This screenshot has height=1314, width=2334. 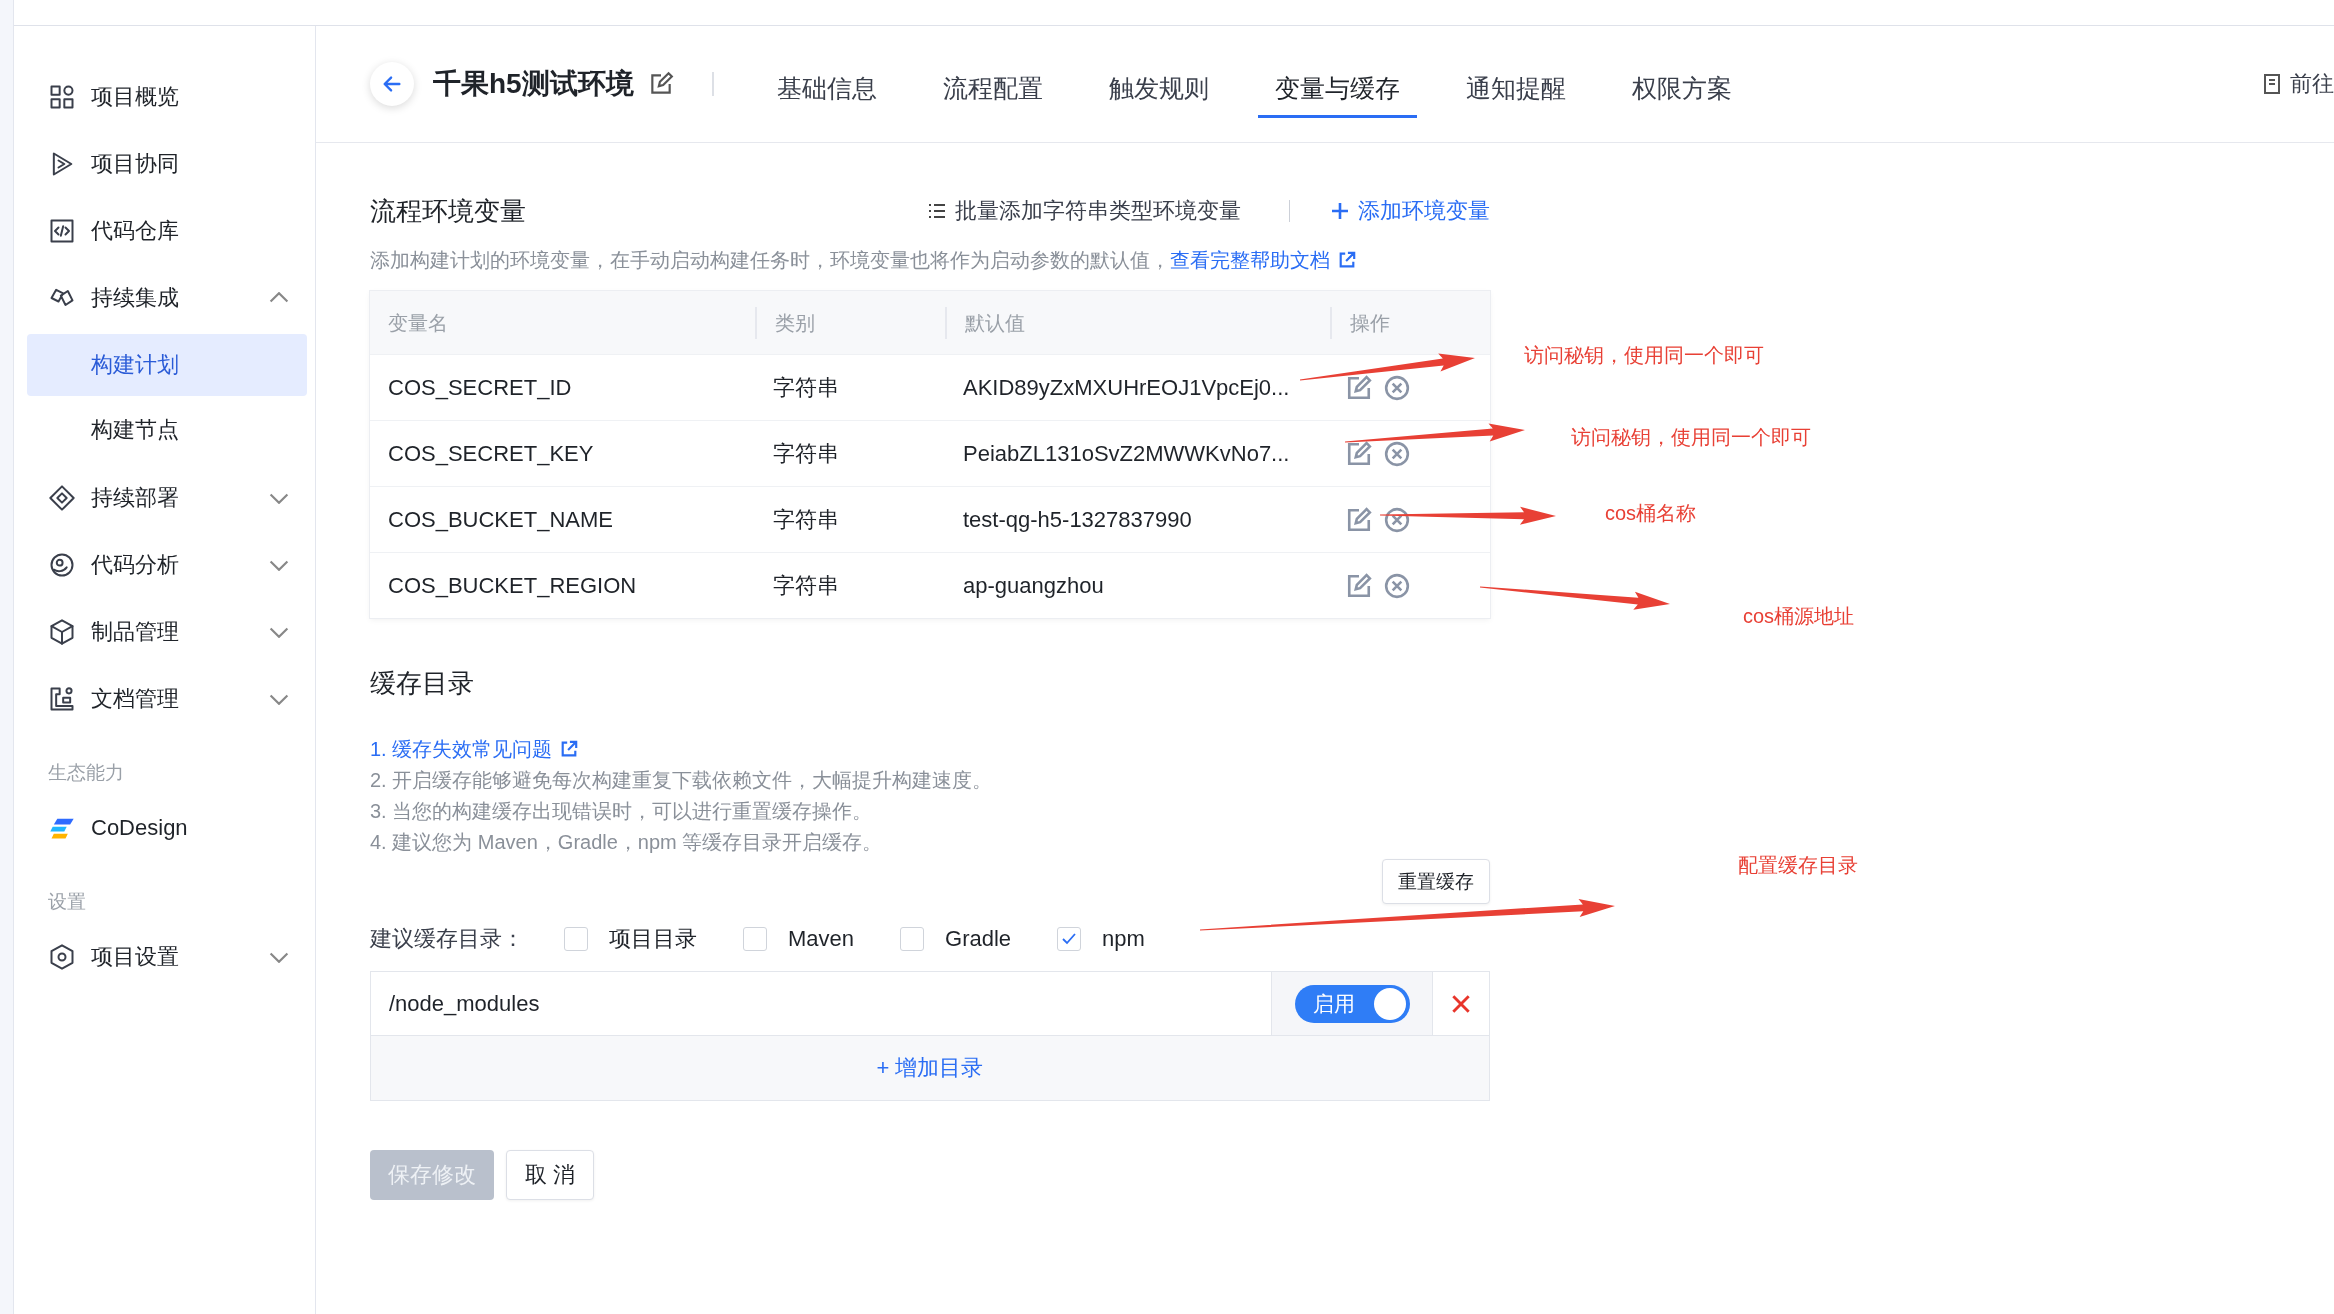 What do you see at coordinates (164, 564) in the screenshot?
I see `nav-item: 代码分析` at bounding box center [164, 564].